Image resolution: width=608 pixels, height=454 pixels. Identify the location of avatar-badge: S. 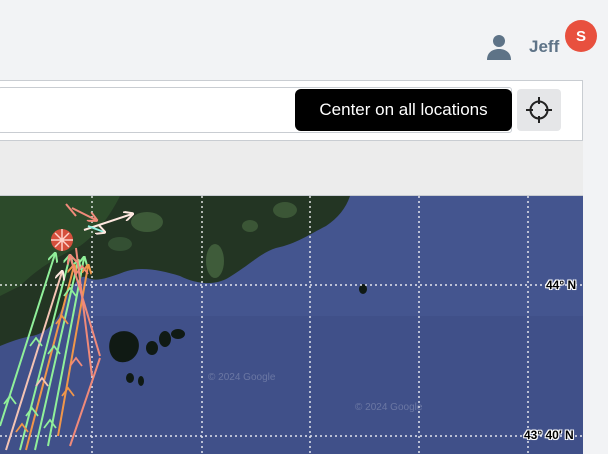
(581, 36).